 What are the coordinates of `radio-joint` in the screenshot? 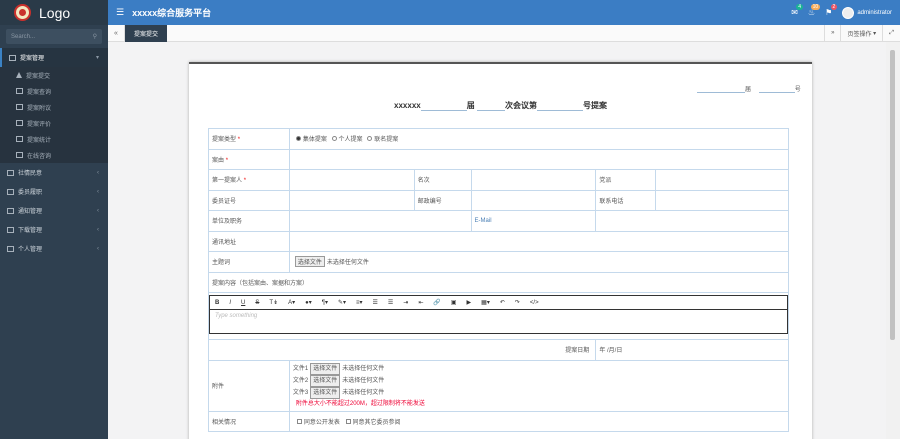 It's located at (370, 139).